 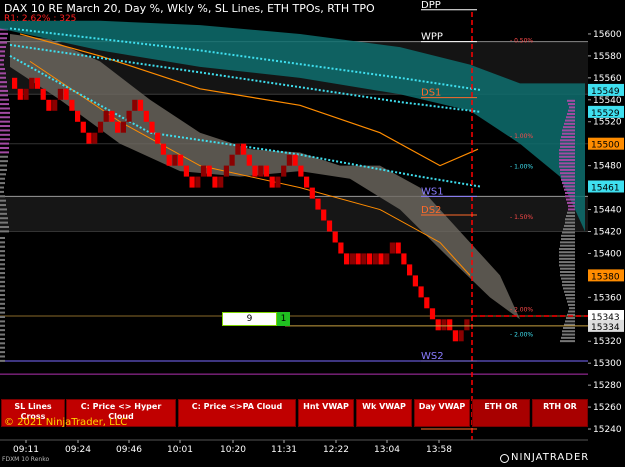 What do you see at coordinates (607, 364) in the screenshot?
I see `price-tick-label: 15300` at bounding box center [607, 364].